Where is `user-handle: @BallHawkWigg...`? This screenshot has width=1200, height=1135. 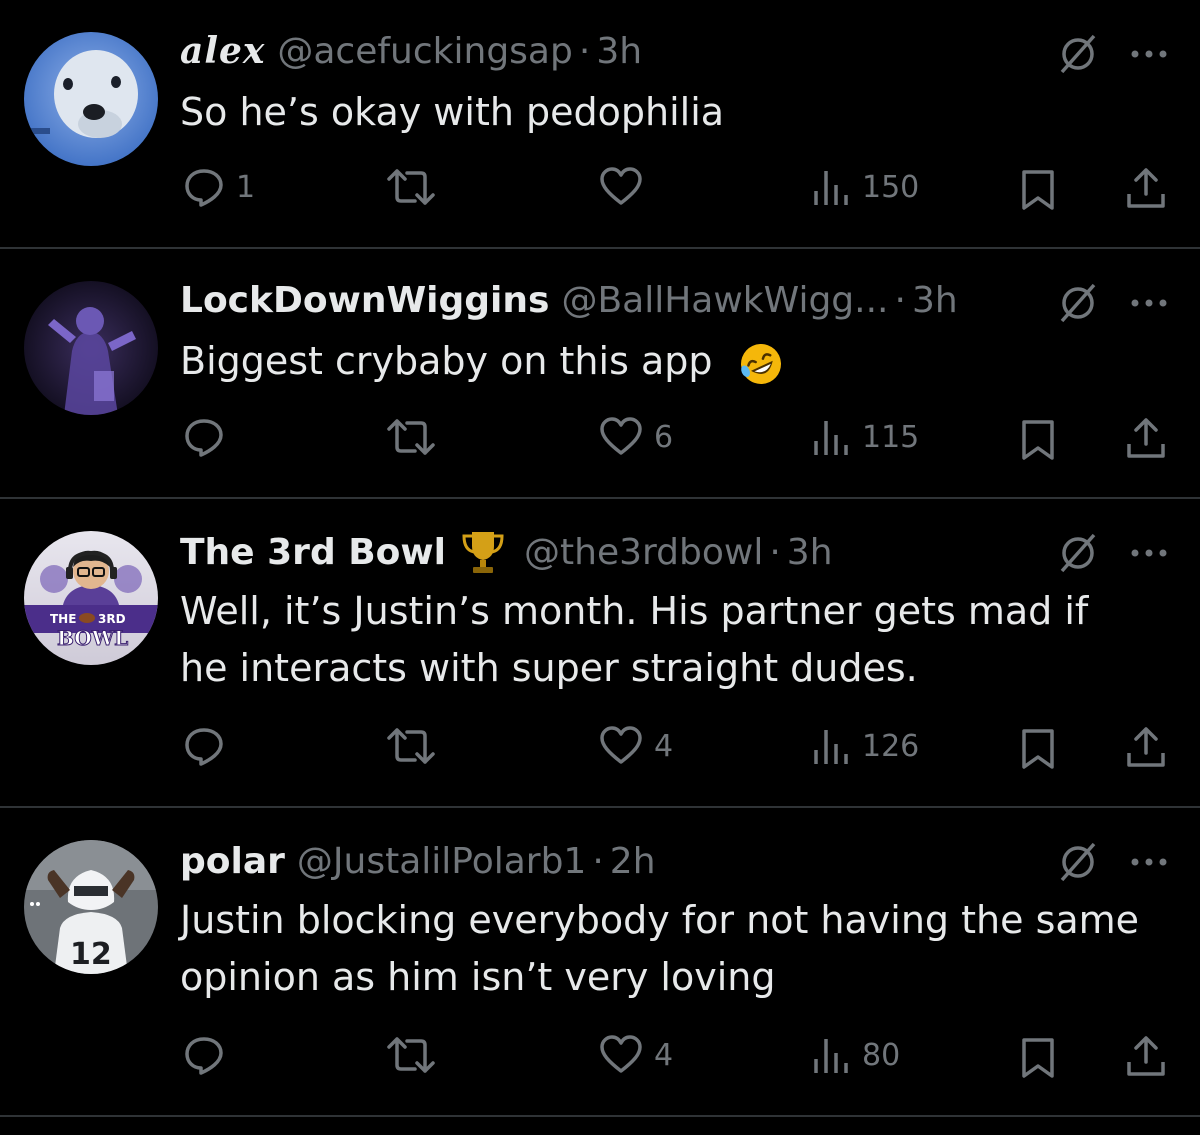 user-handle: @BallHawkWigg... is located at coordinates (724, 300).